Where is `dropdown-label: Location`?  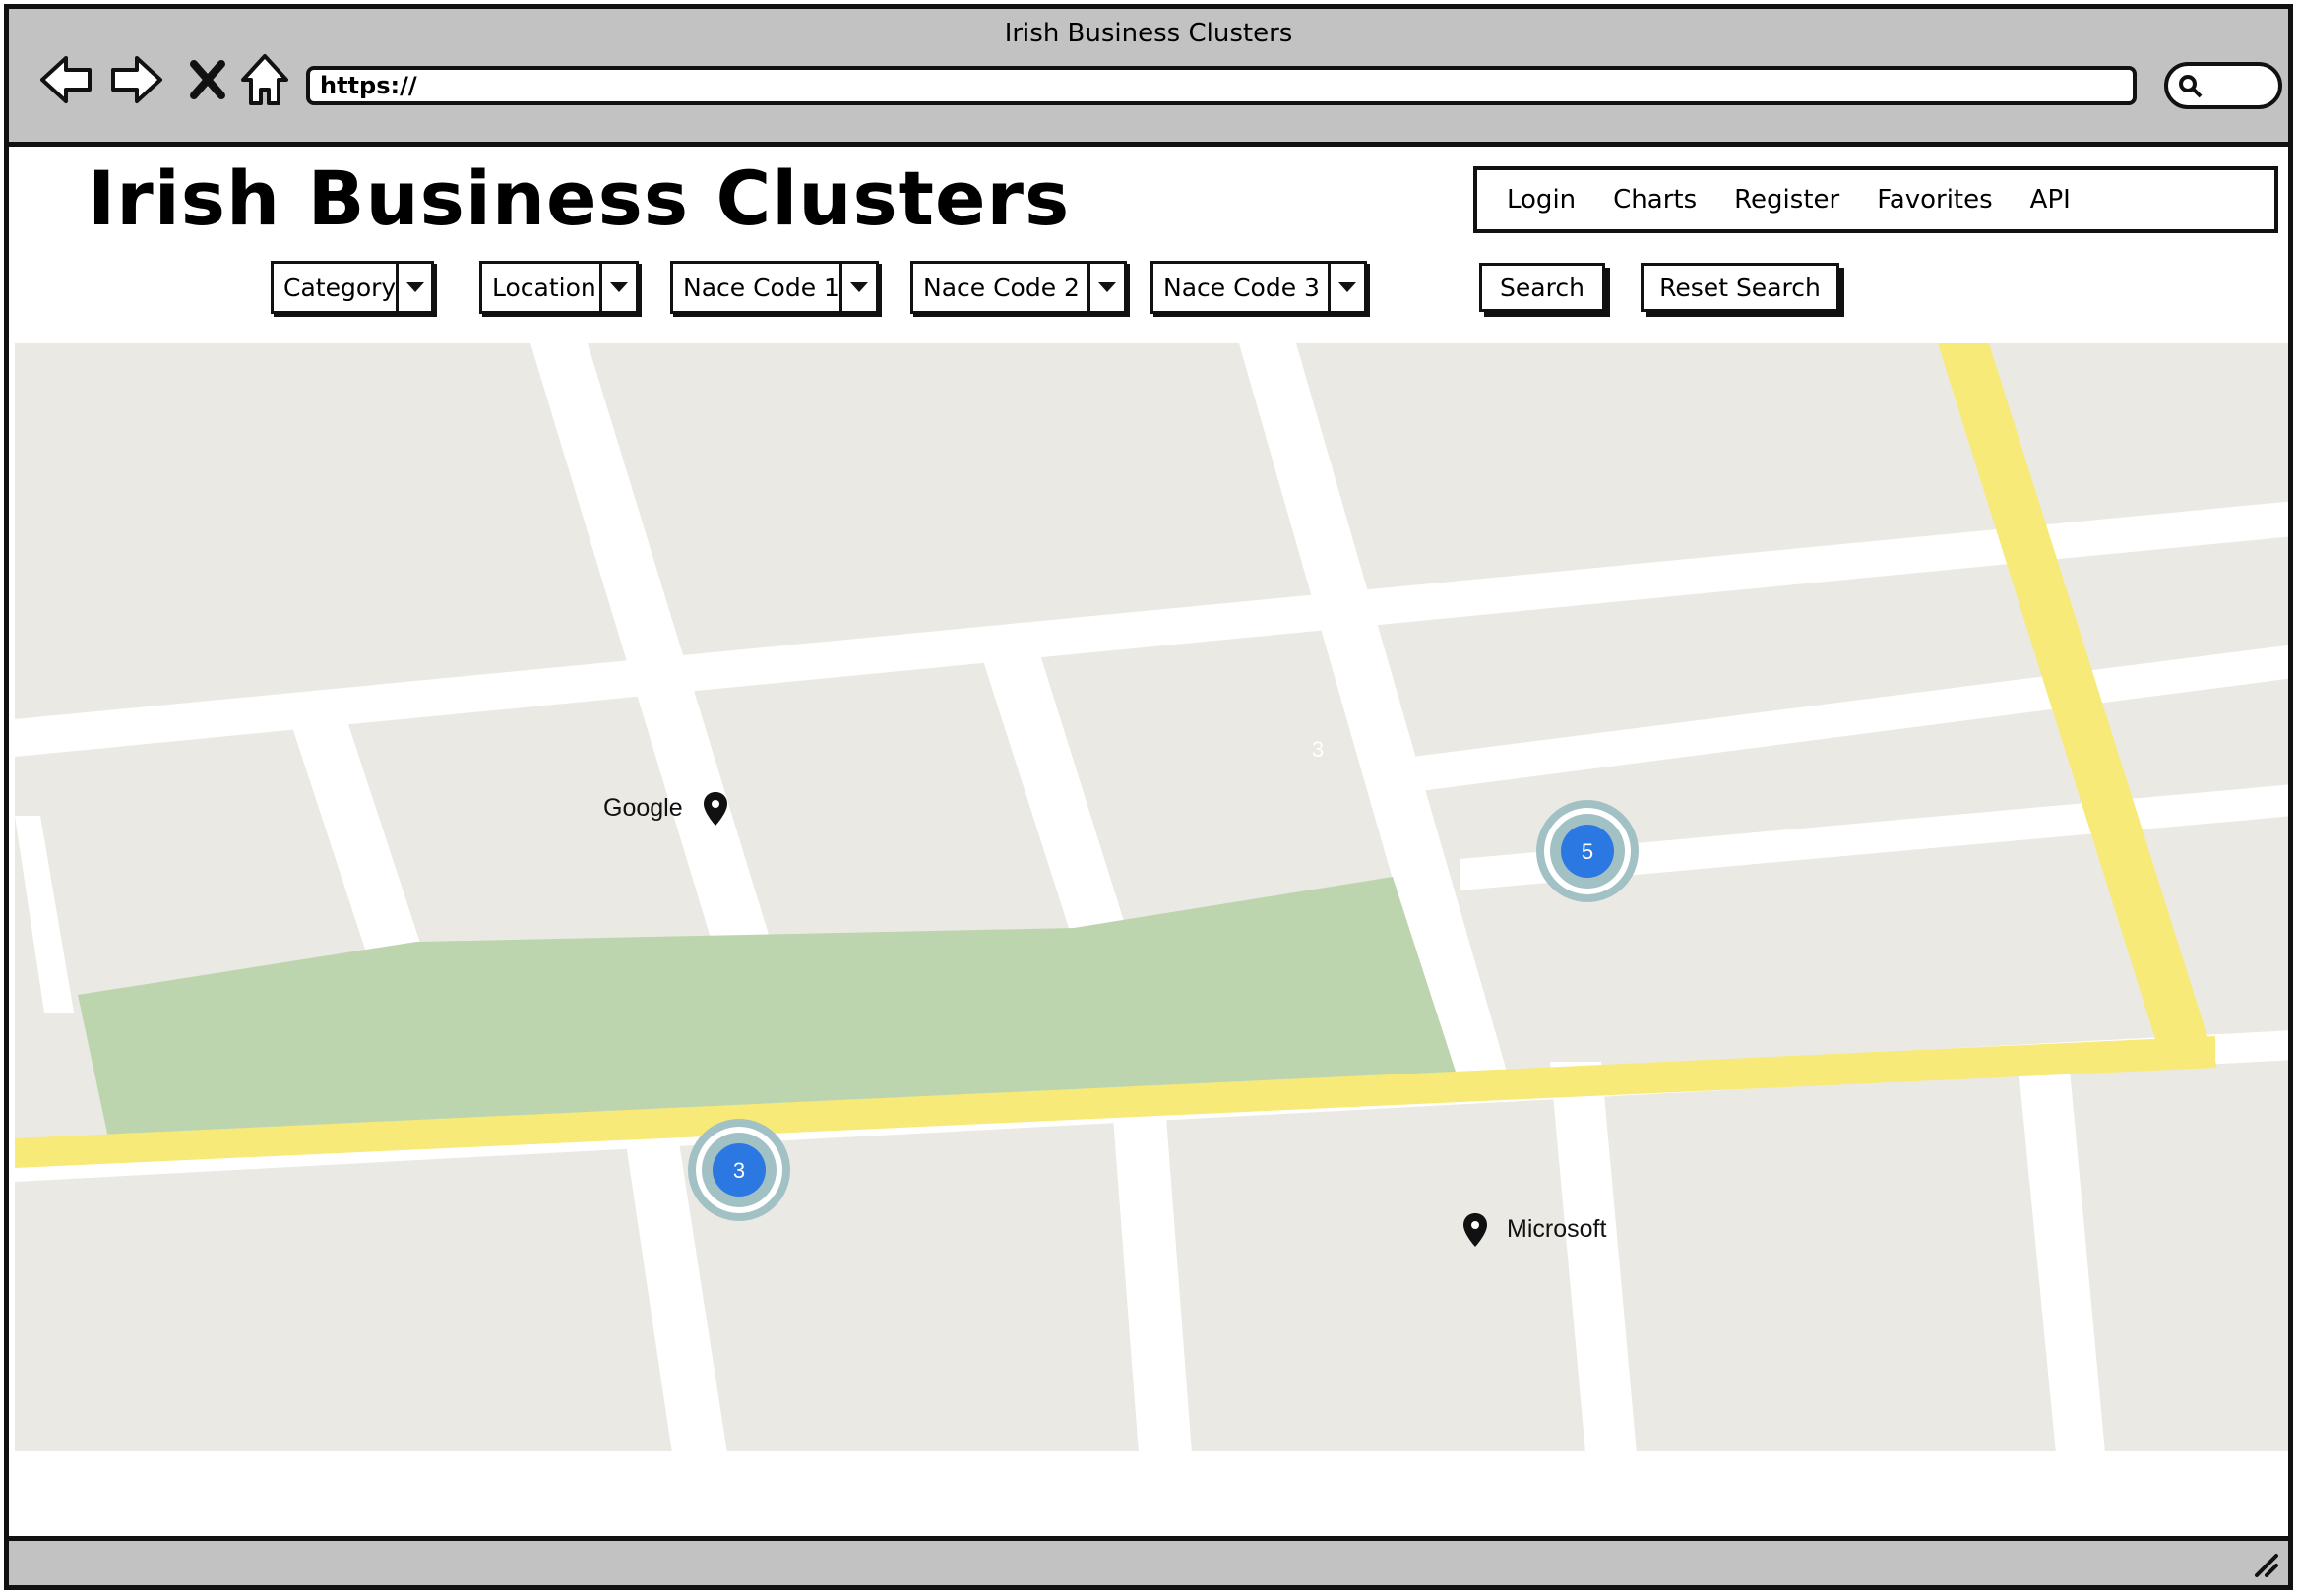
dropdown-label: Location is located at coordinates (544, 287).